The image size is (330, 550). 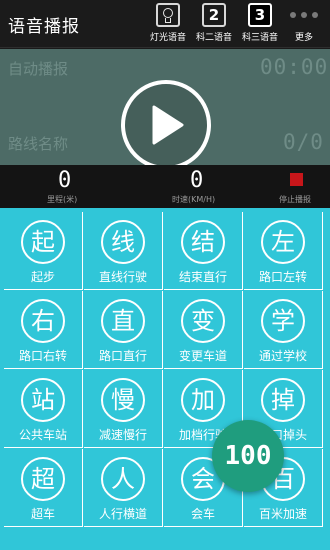 What do you see at coordinates (42, 277) in the screenshot?
I see `voice-item-label: 起步` at bounding box center [42, 277].